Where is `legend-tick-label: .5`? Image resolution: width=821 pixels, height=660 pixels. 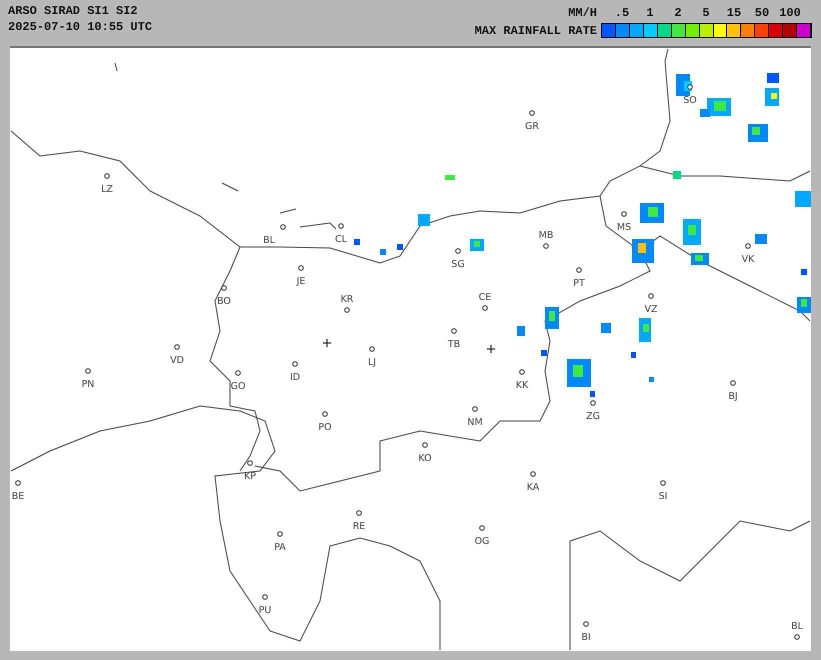
legend-tick-label: .5 is located at coordinates (622, 13).